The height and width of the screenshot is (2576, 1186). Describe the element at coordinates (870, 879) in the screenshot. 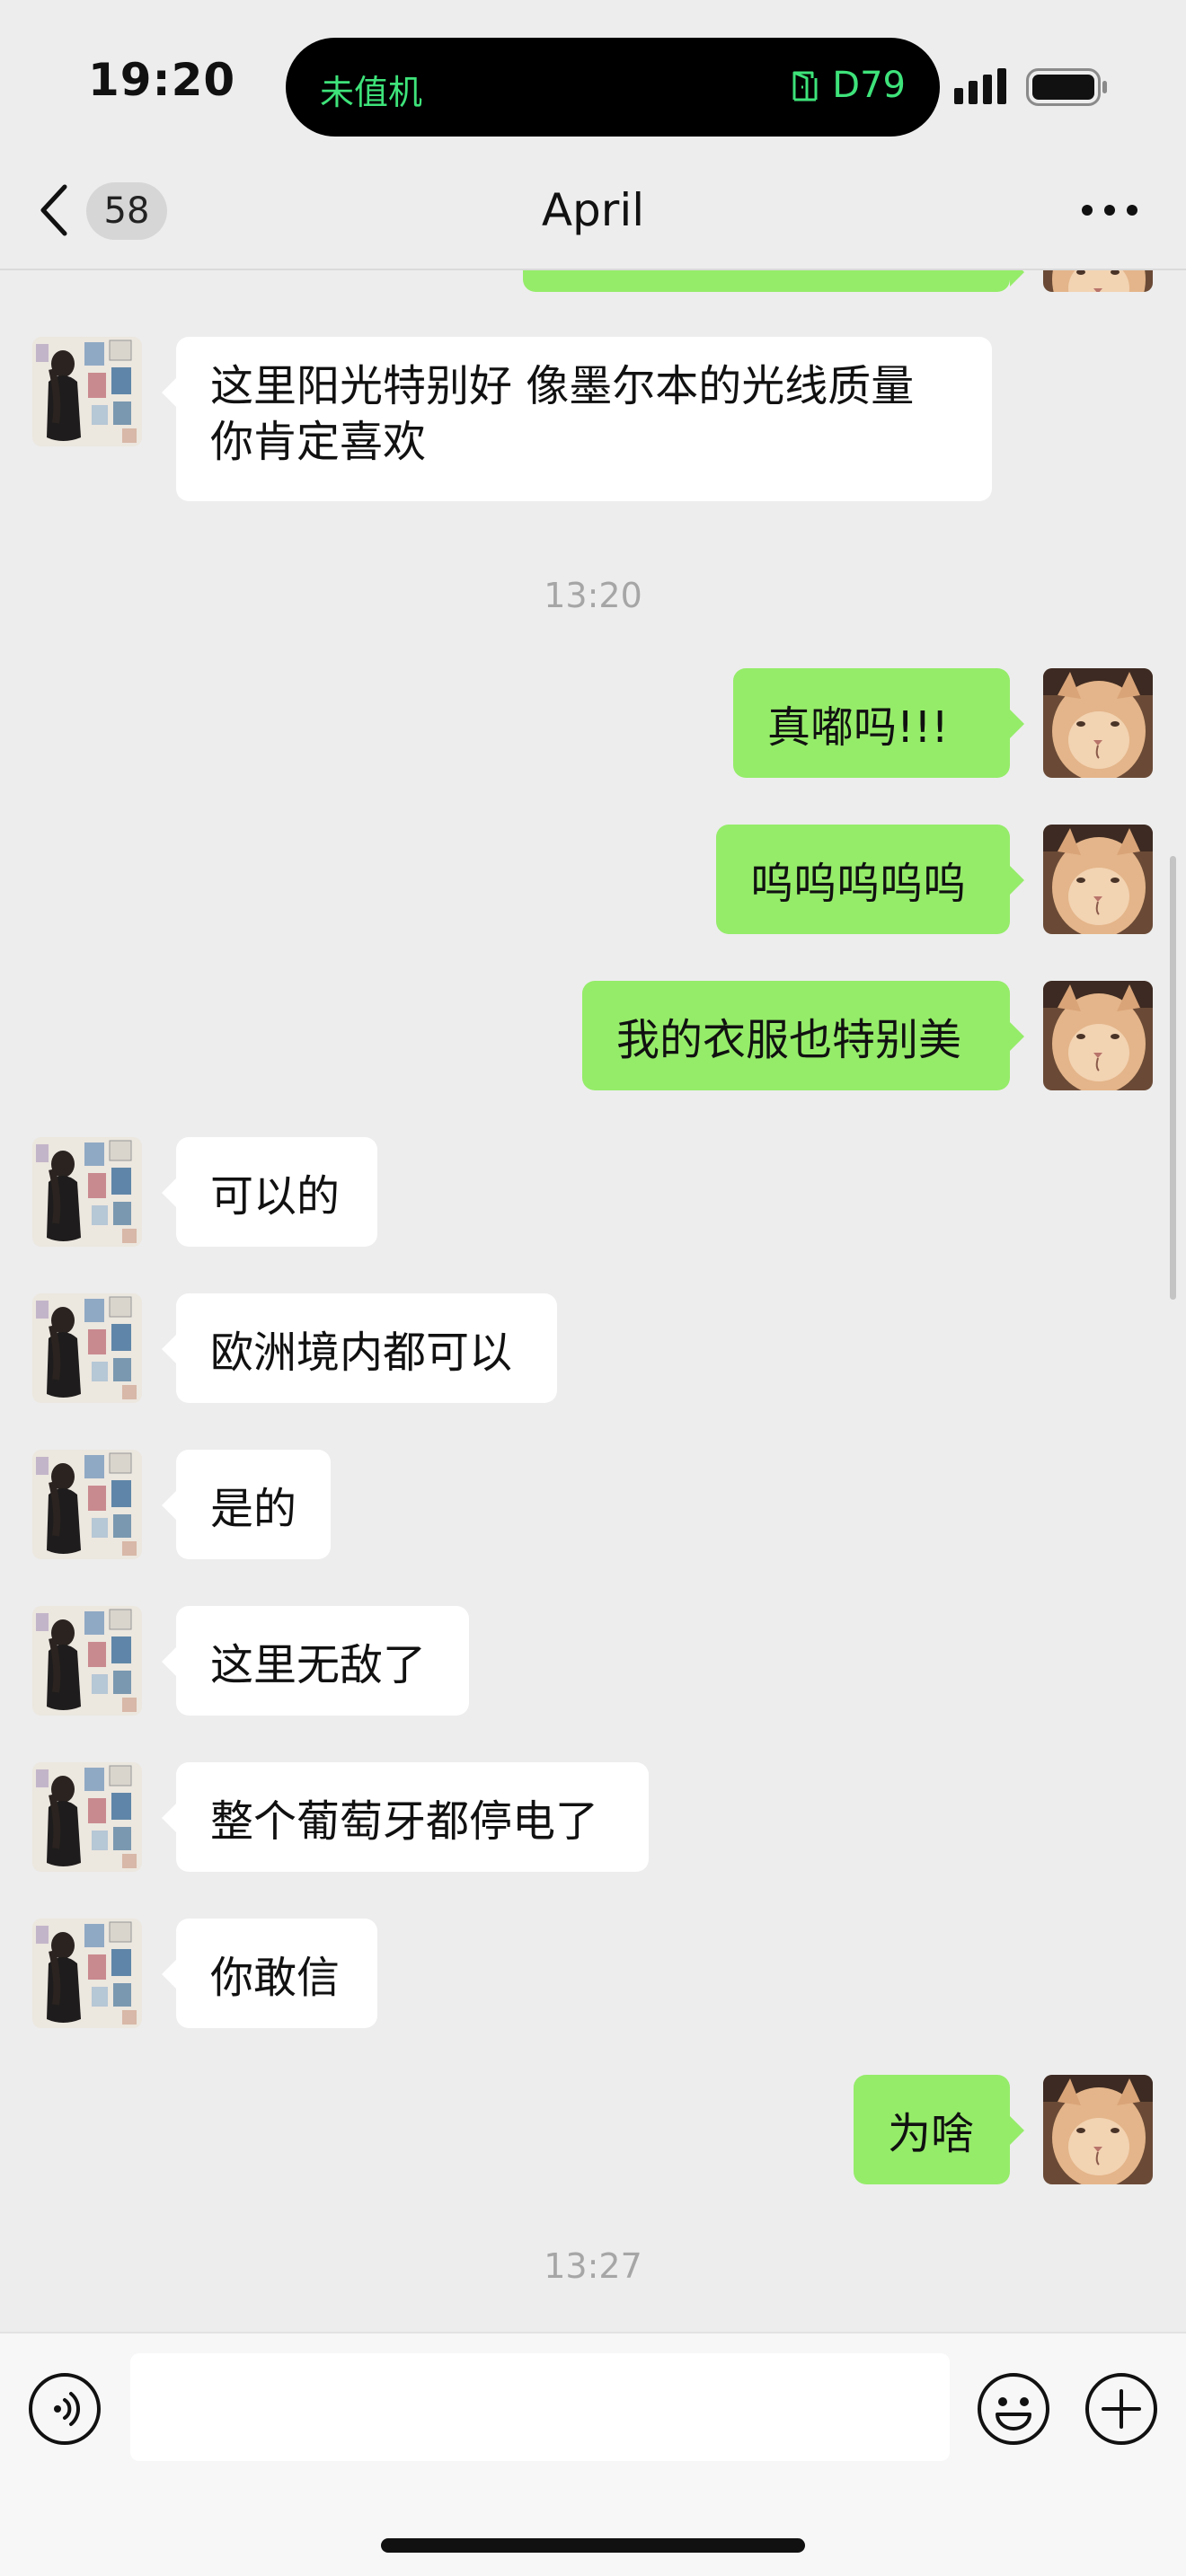

I see `message-bubble: 呜呜呜呜呜` at that location.